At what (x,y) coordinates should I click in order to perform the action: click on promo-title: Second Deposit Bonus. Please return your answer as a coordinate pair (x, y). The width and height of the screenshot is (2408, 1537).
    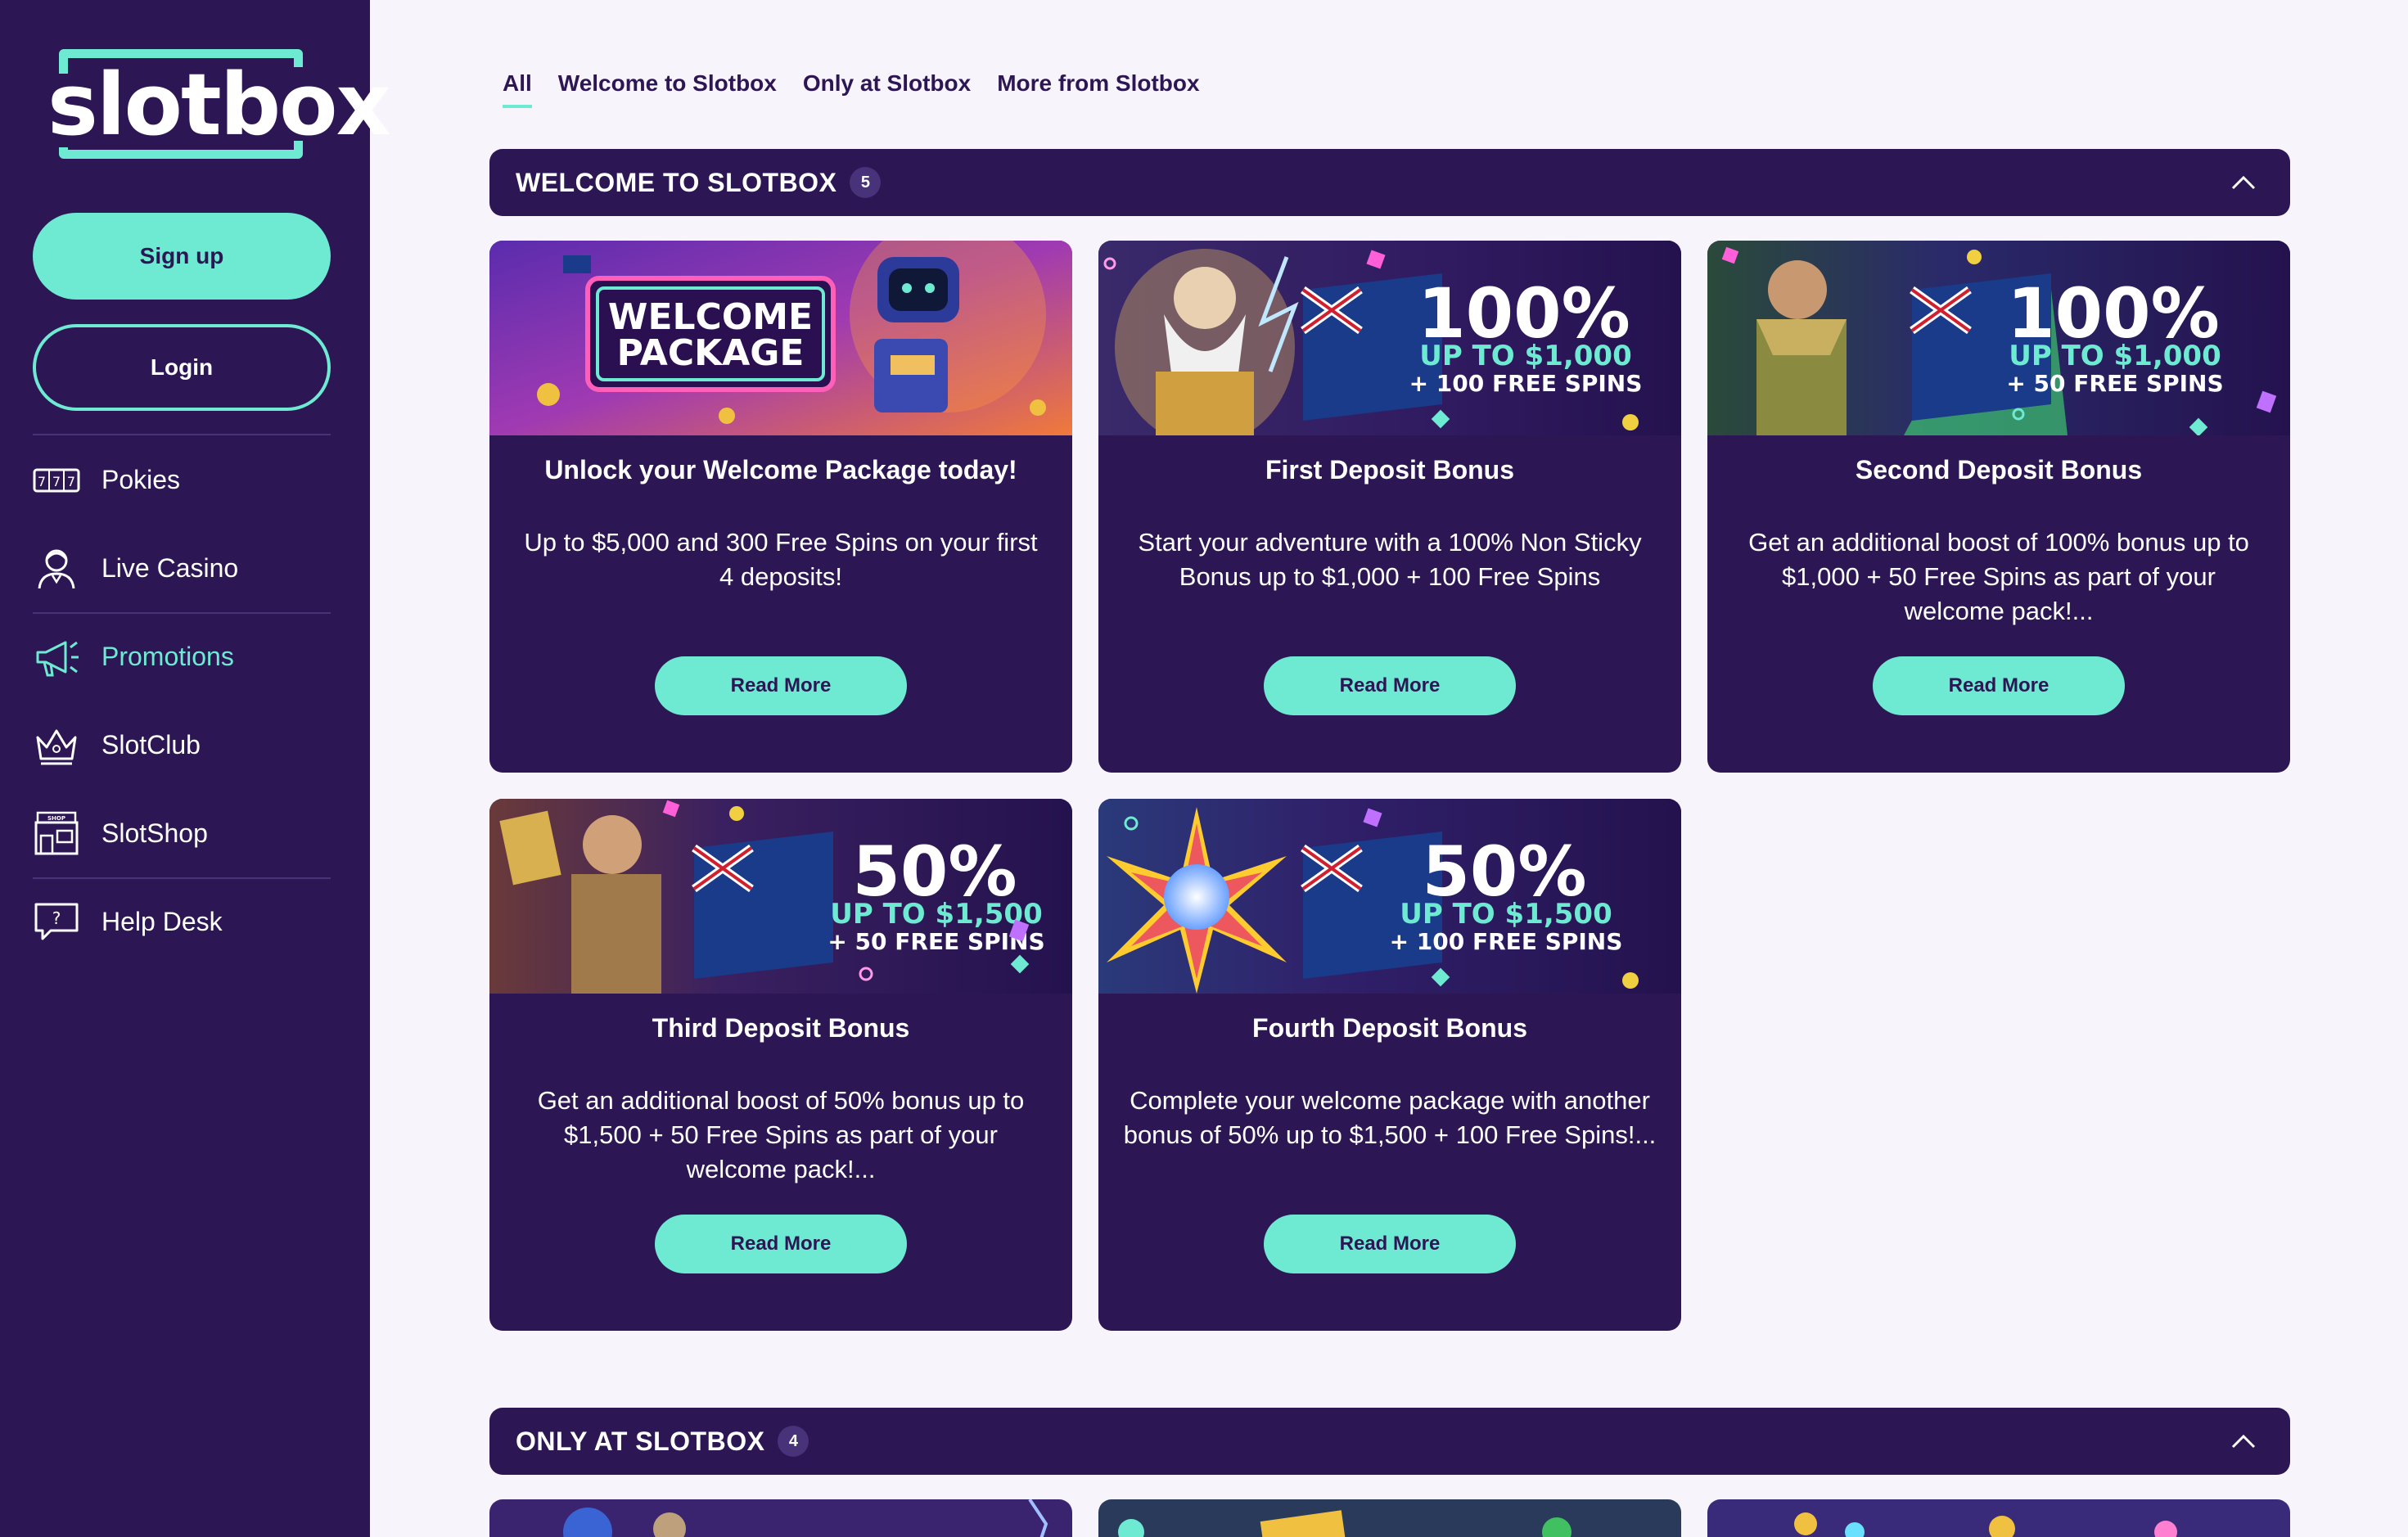
    Looking at the image, I should click on (1999, 470).